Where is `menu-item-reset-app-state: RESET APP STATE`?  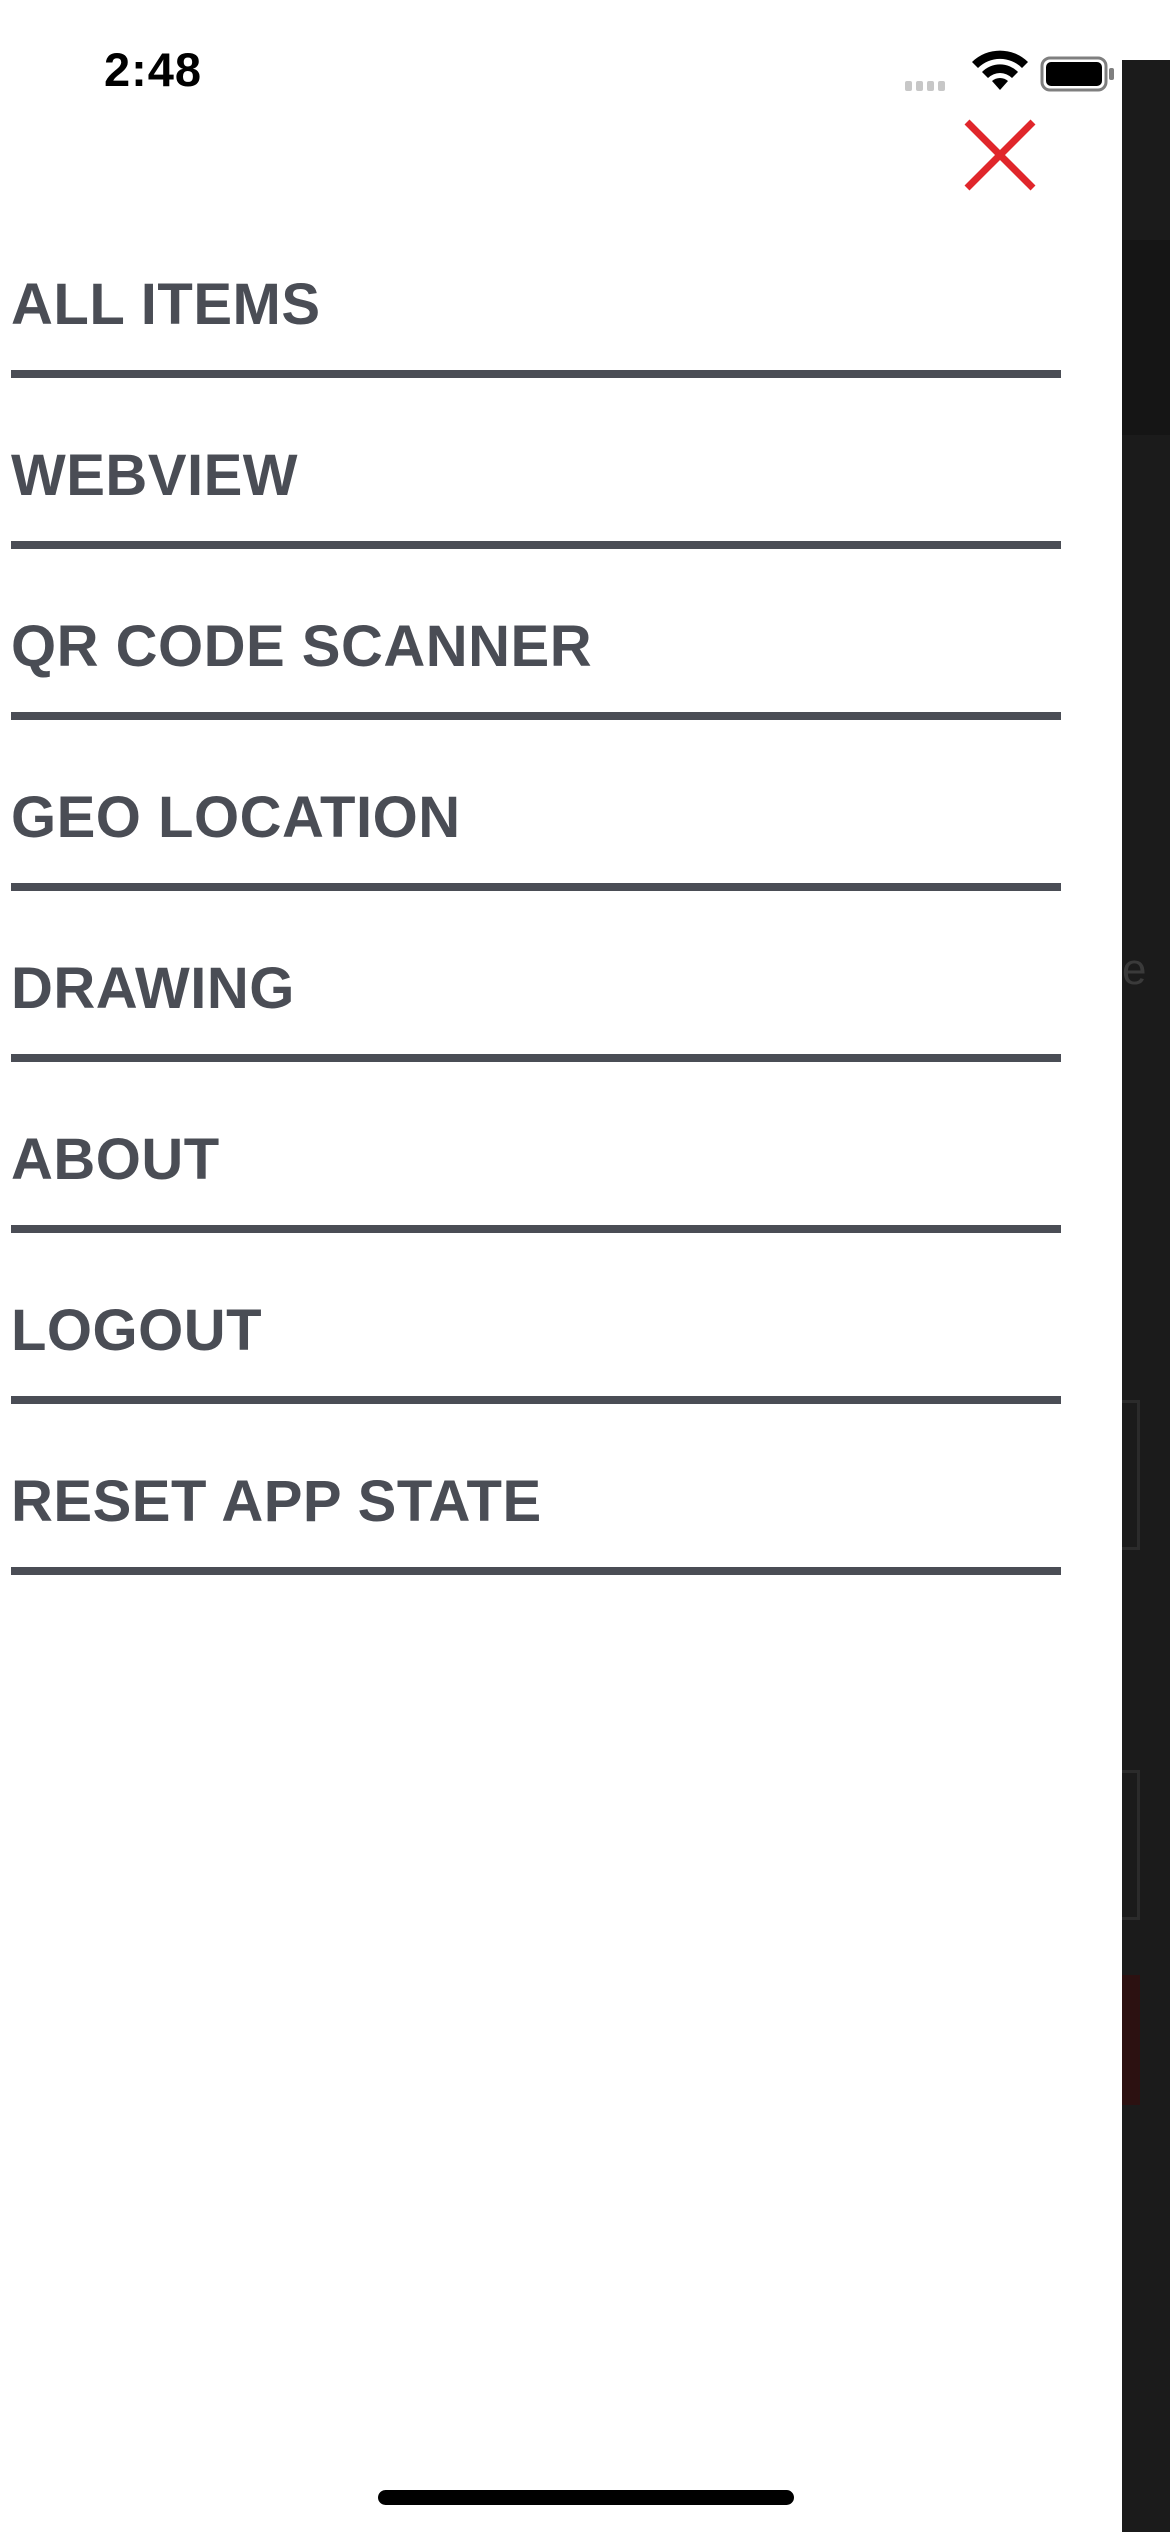 menu-item-reset-app-state: RESET APP STATE is located at coordinates (561, 1519).